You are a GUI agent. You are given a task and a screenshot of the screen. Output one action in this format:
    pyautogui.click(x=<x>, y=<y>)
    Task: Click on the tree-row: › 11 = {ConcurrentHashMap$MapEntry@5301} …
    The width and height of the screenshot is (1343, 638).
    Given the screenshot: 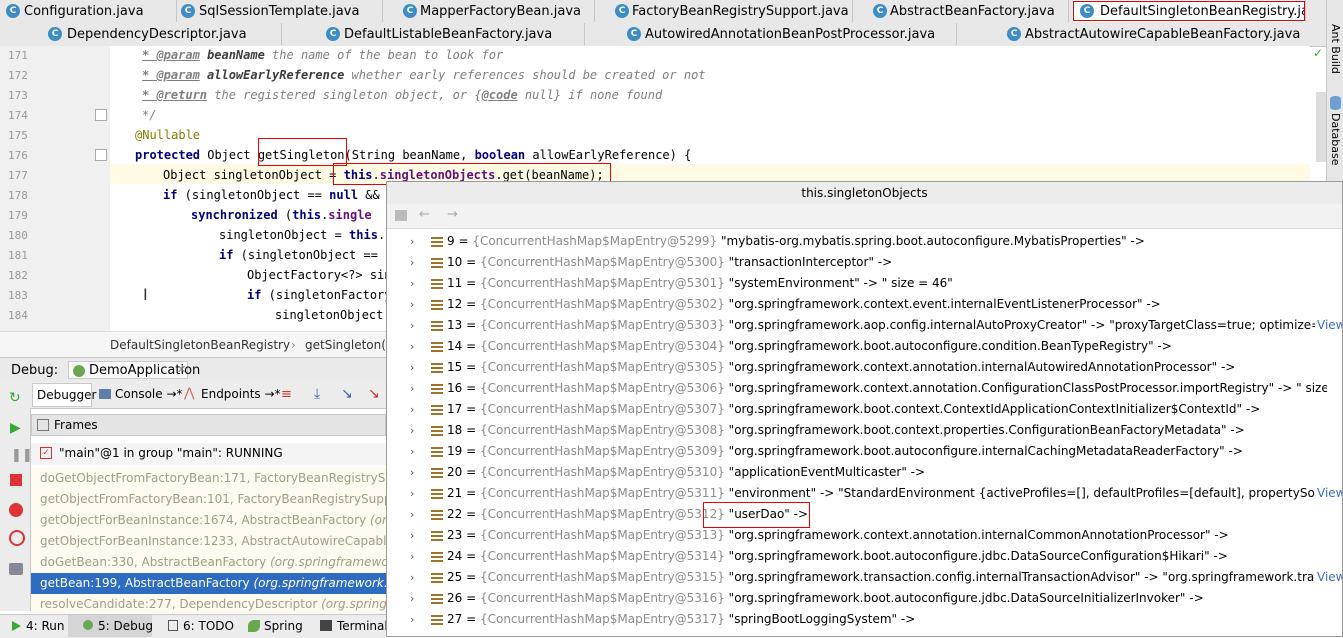 What is the action you would take?
    pyautogui.click(x=864, y=283)
    